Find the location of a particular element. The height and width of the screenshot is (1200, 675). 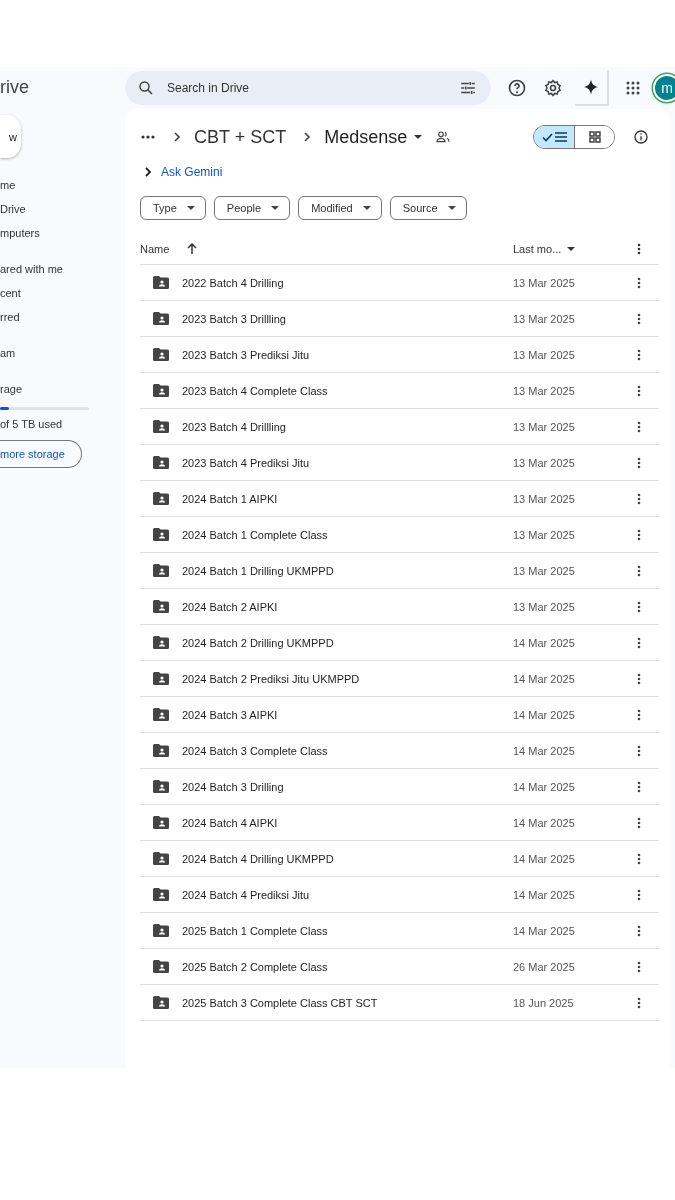

list-icon is located at coordinates (560, 137).